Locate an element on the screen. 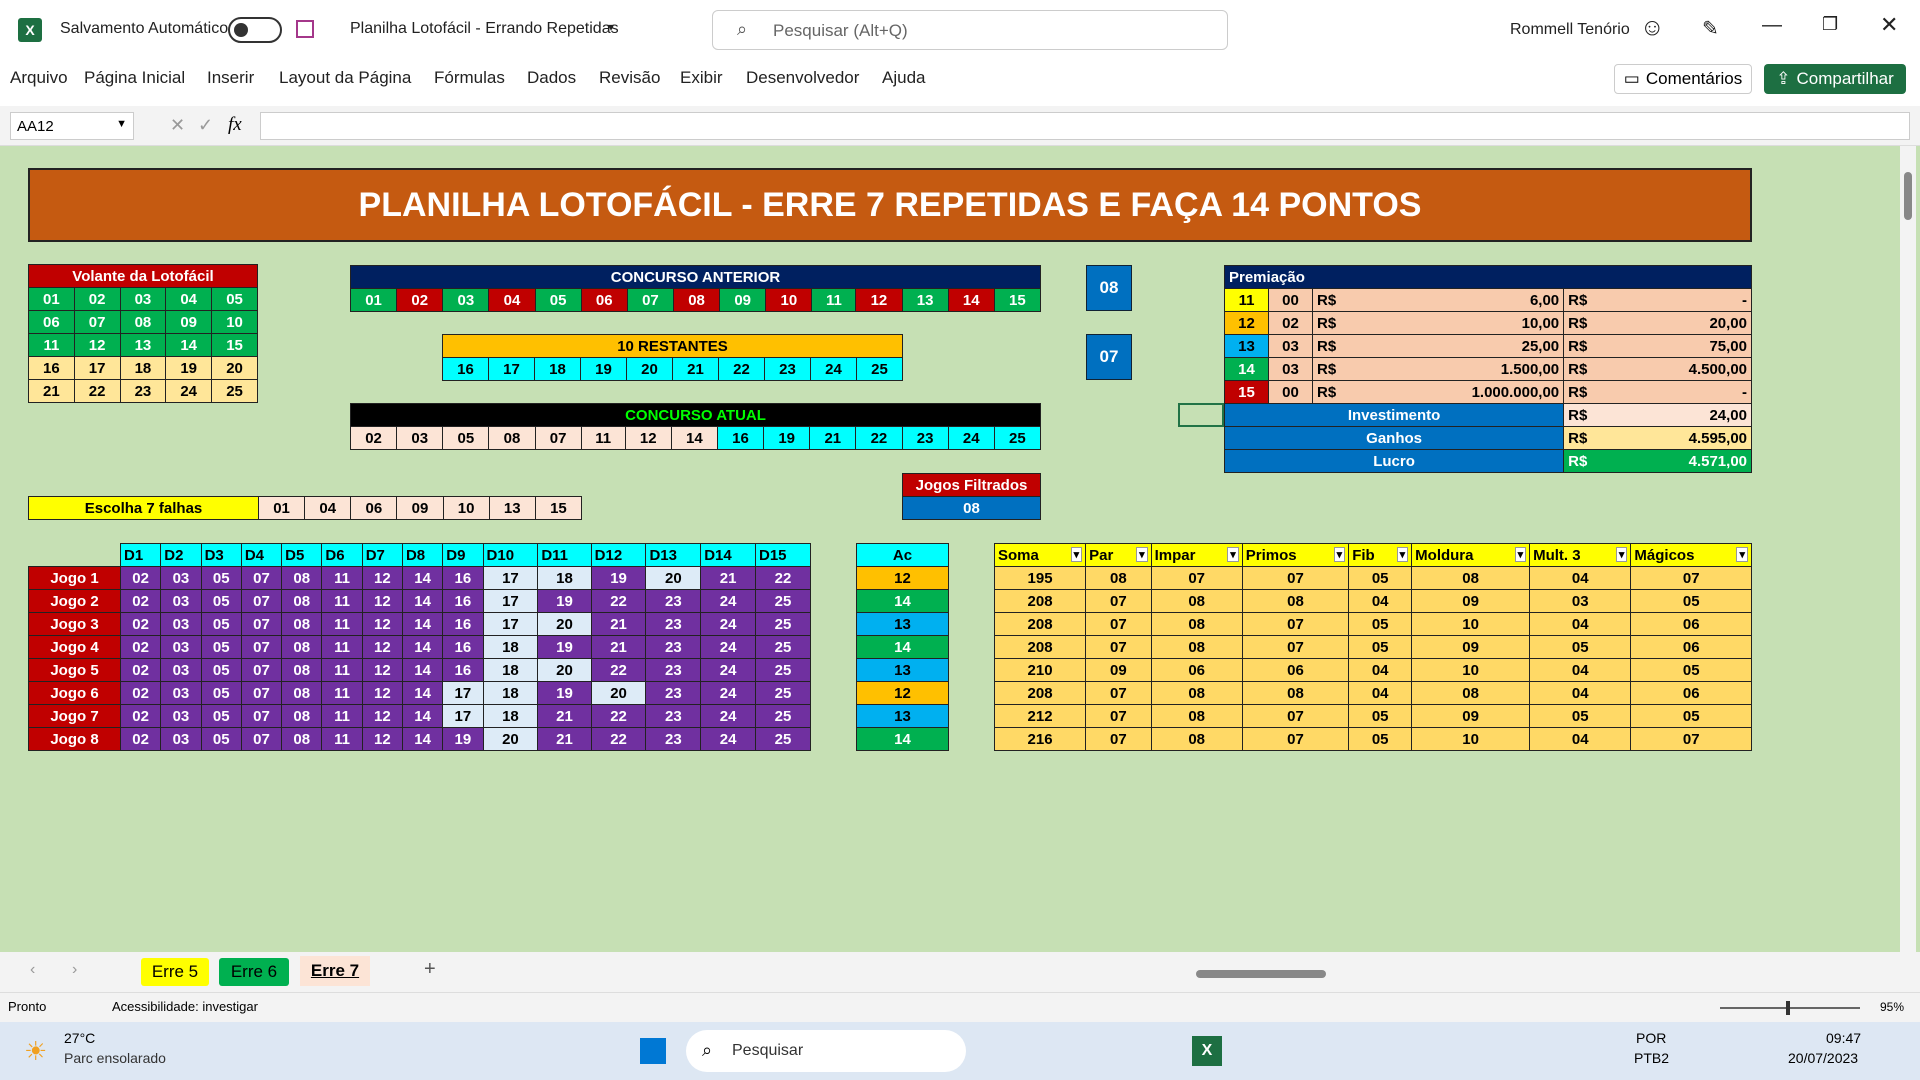 Image resolution: width=1920 pixels, height=1080 pixels. game-number: 19 is located at coordinates (564, 647).